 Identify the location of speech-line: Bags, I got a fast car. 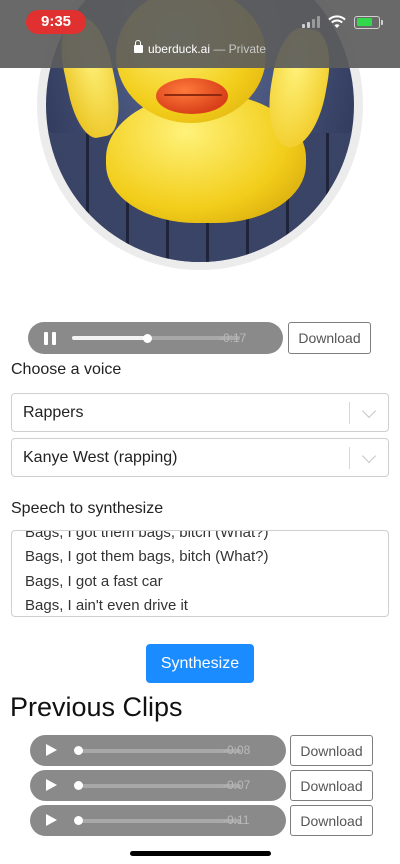
(94, 581).